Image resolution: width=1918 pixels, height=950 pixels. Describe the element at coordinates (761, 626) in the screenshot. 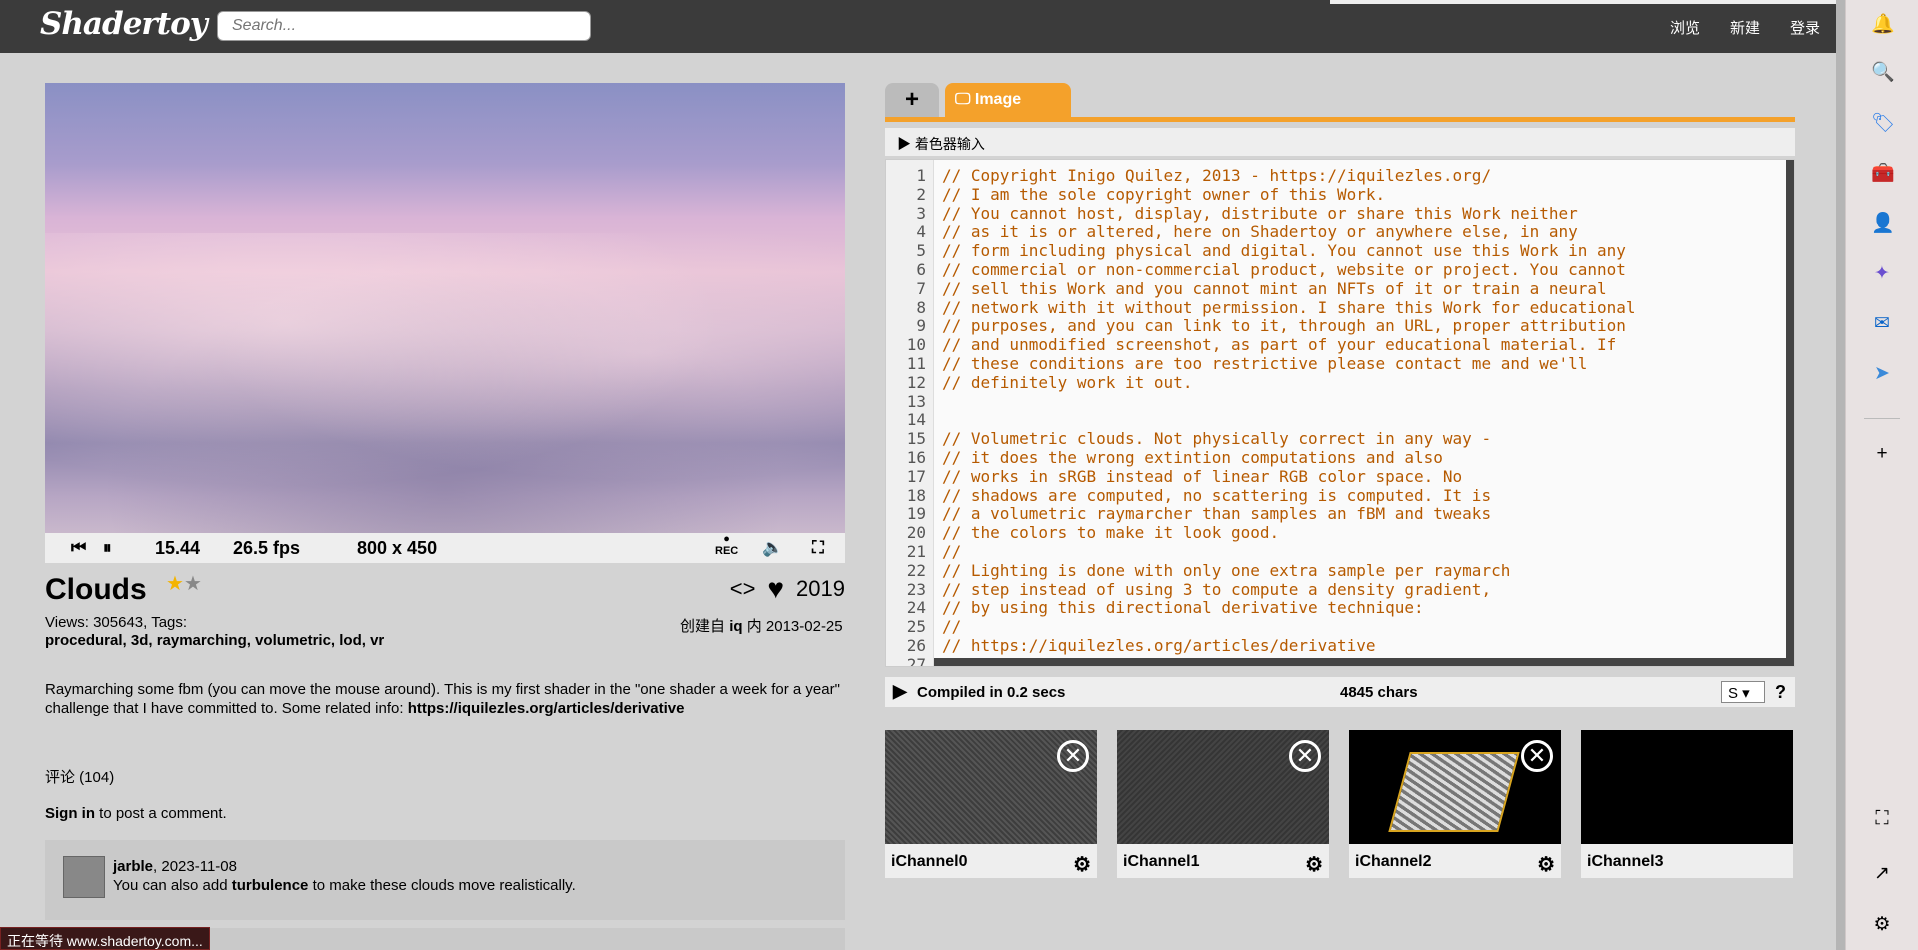

I see `created-by: 创建自 iq 内 2013-02-25` at that location.